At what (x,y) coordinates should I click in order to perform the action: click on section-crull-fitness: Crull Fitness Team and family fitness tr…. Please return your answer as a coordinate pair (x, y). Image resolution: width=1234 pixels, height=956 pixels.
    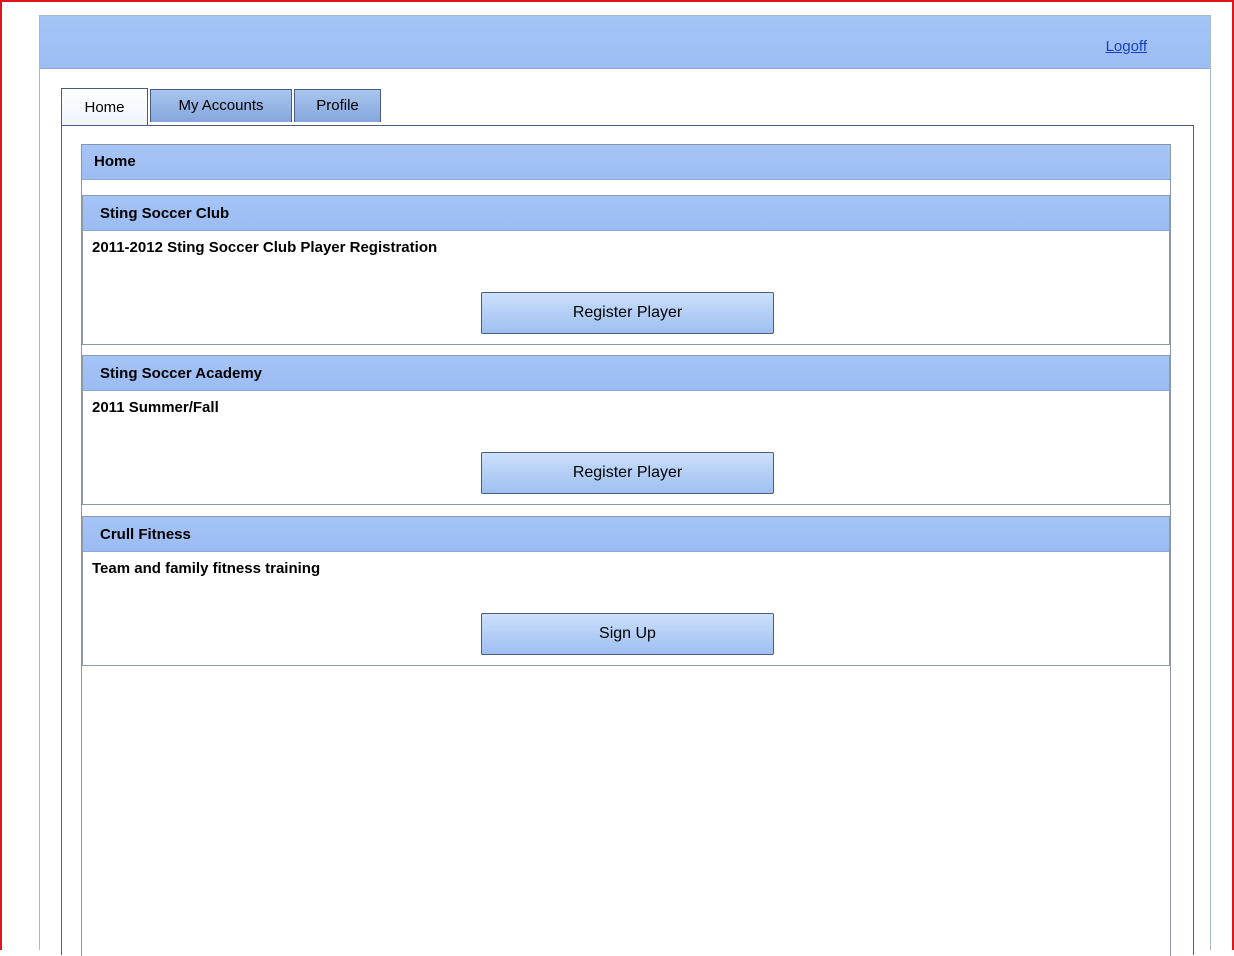
    Looking at the image, I should click on (626, 591).